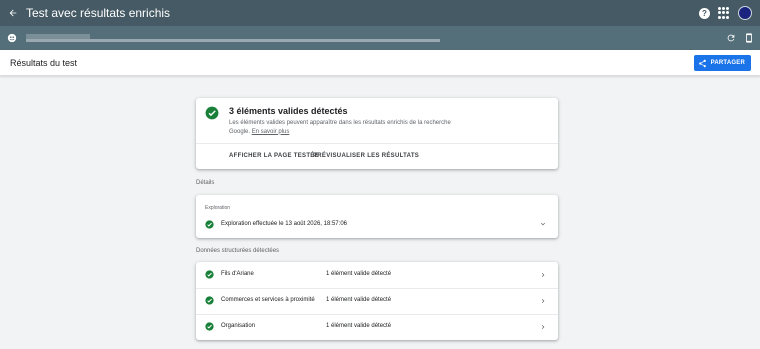 Image resolution: width=760 pixels, height=349 pixels. I want to click on arrow-back-icon, so click(13, 13).